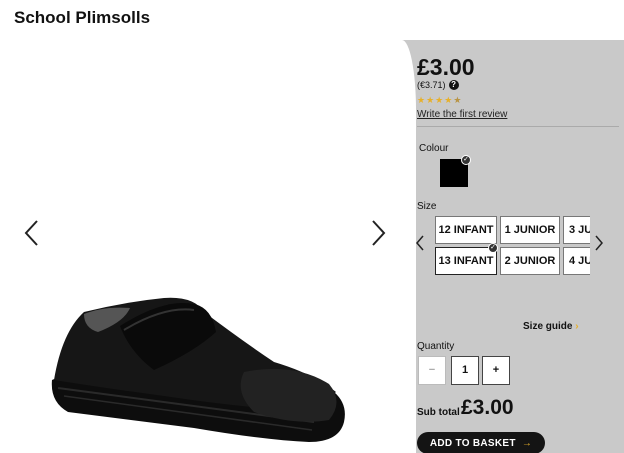 This screenshot has width=624, height=453. I want to click on divider, so click(518, 126).